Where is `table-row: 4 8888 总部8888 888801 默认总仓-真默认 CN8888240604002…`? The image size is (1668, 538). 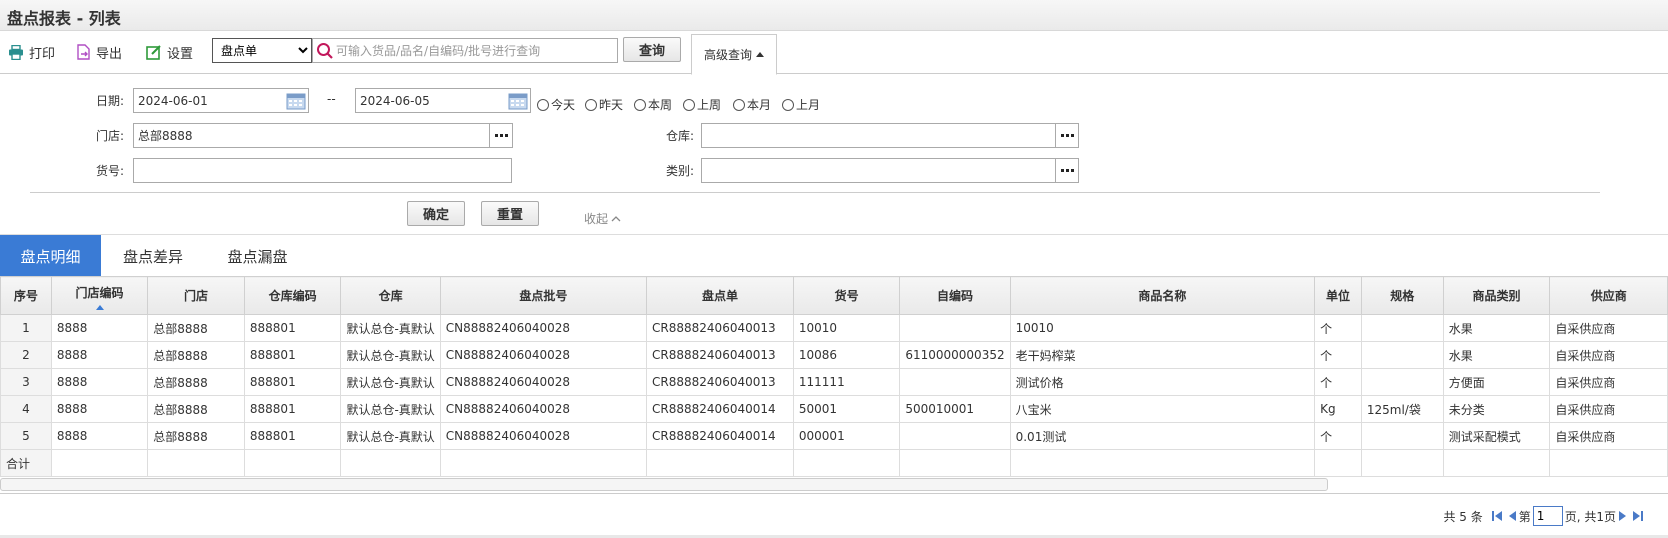
table-row: 4 8888 总部8888 888801 默认总仓-真默认 CN8888240604002… is located at coordinates (834, 409).